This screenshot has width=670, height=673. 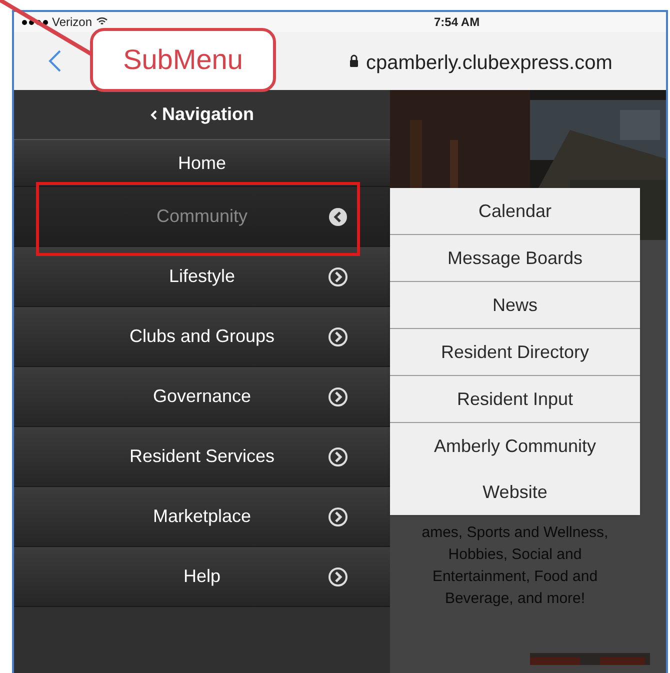 I want to click on back-chevron-icon, so click(x=154, y=115).